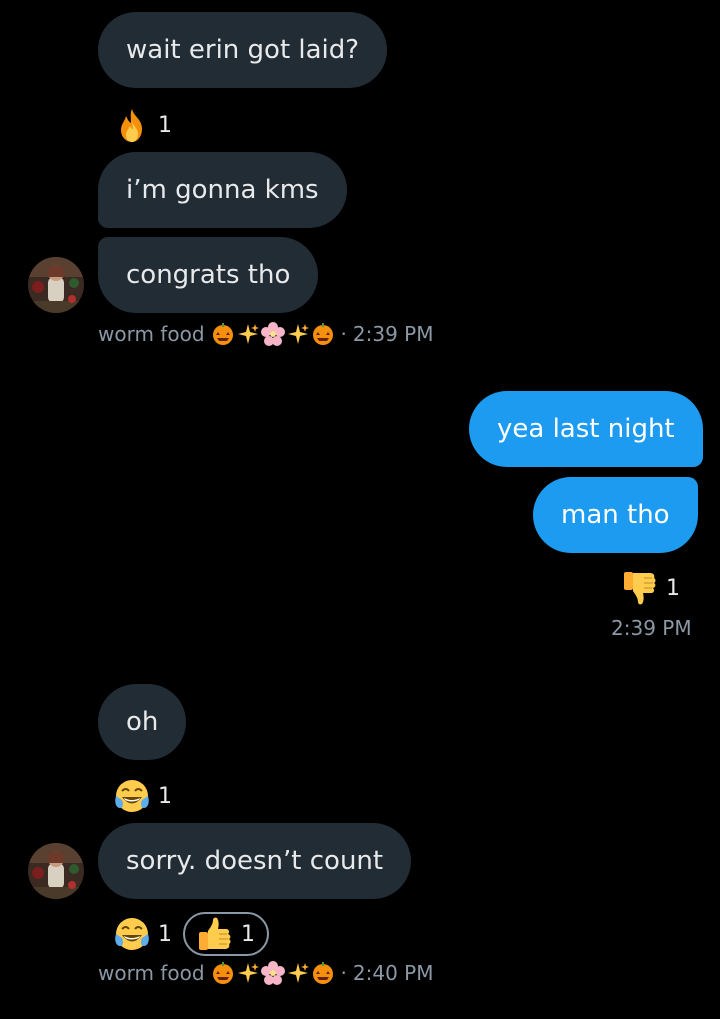 The width and height of the screenshot is (720, 1019). I want to click on fire-icon, so click(132, 125).